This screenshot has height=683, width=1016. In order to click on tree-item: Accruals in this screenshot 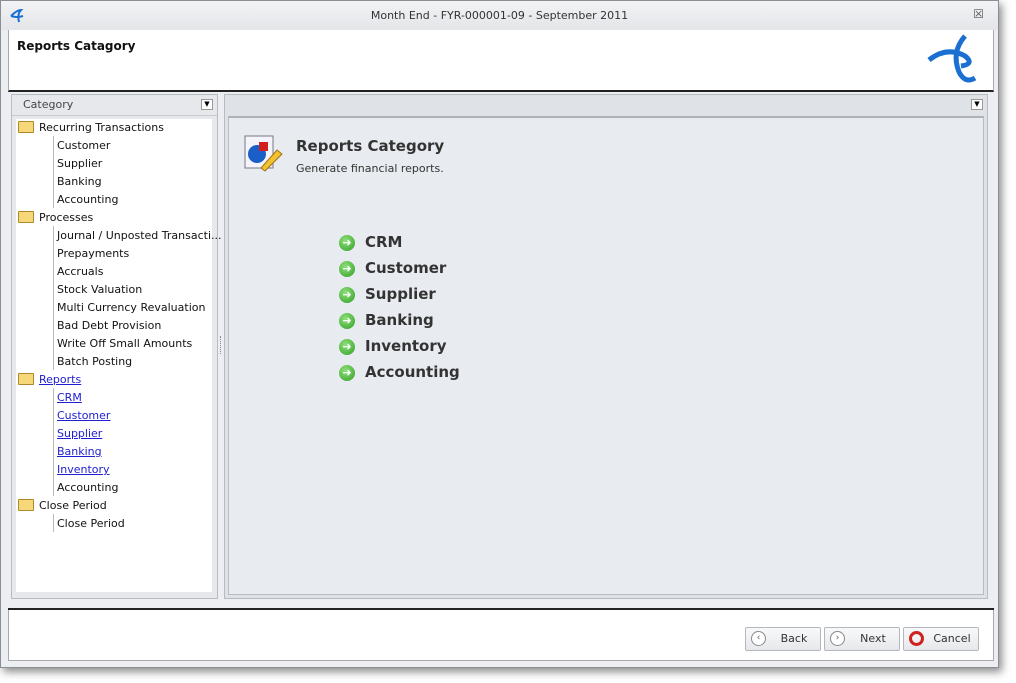, I will do `click(80, 272)`.